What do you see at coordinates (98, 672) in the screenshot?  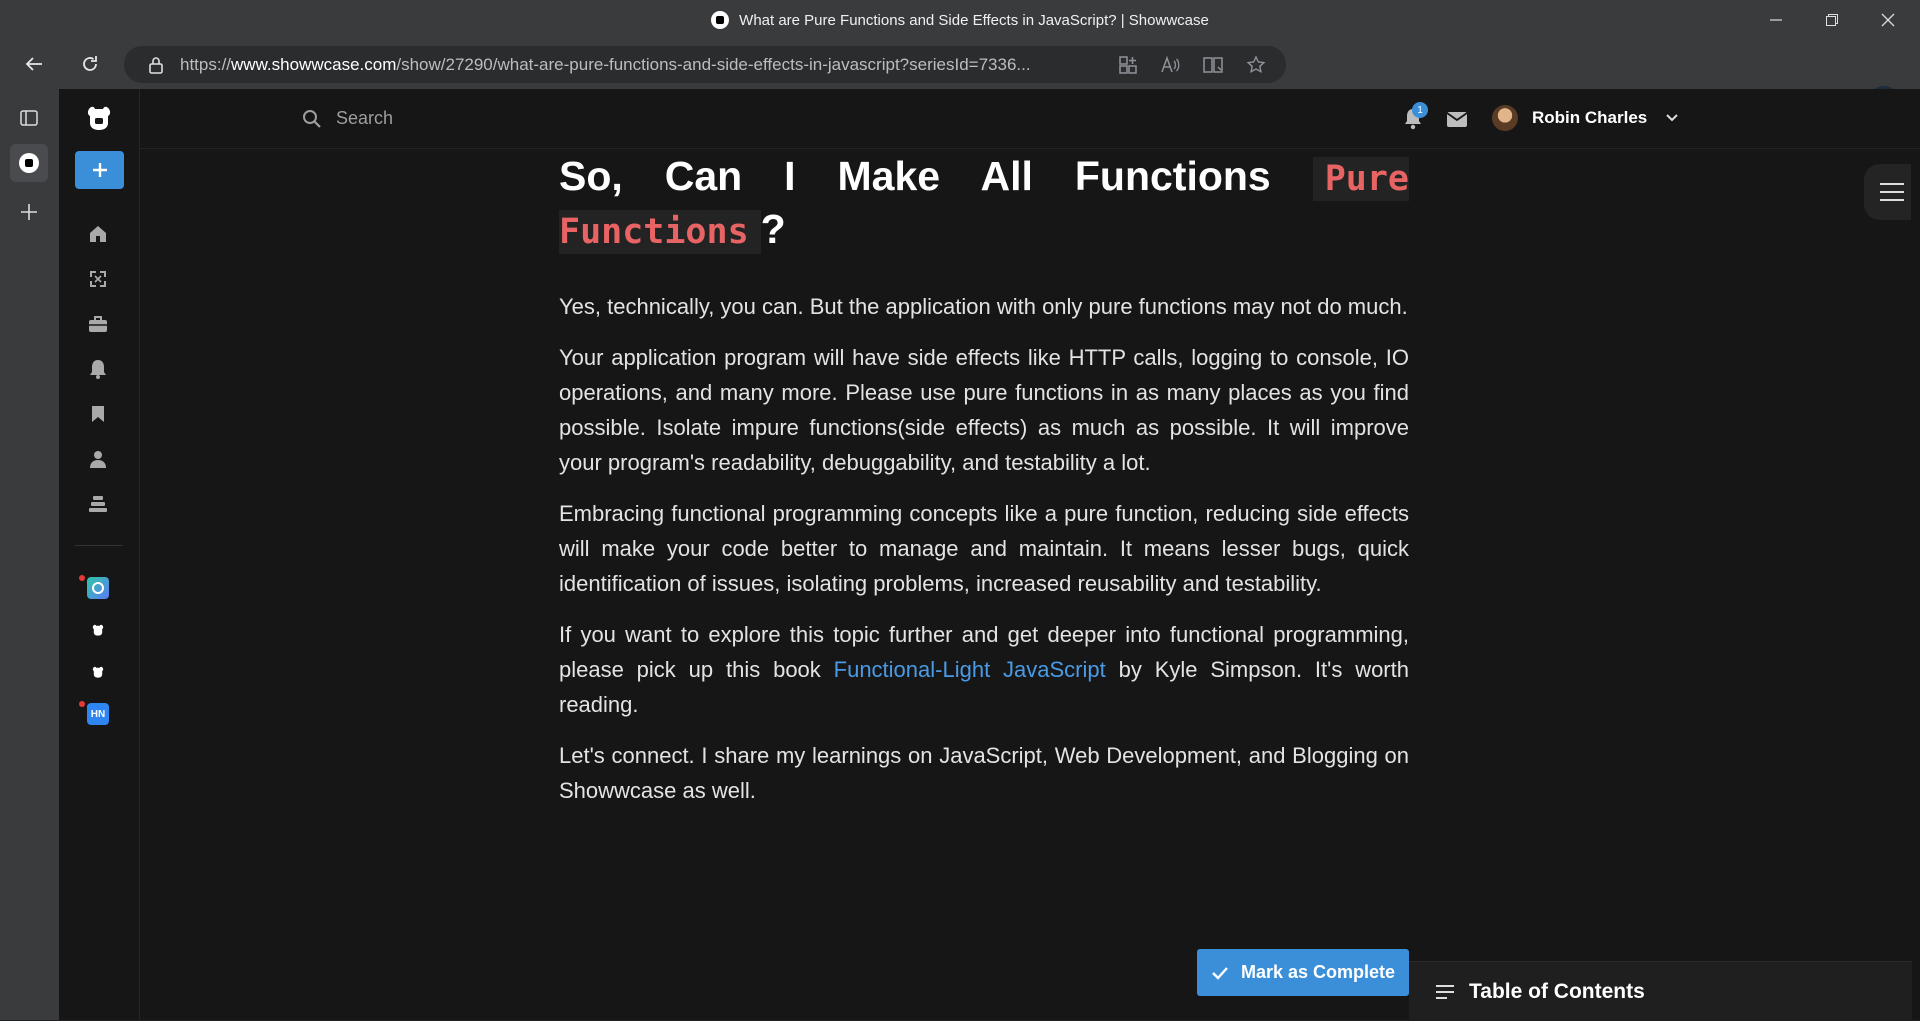 I see `community-showwcase-2-icon` at bounding box center [98, 672].